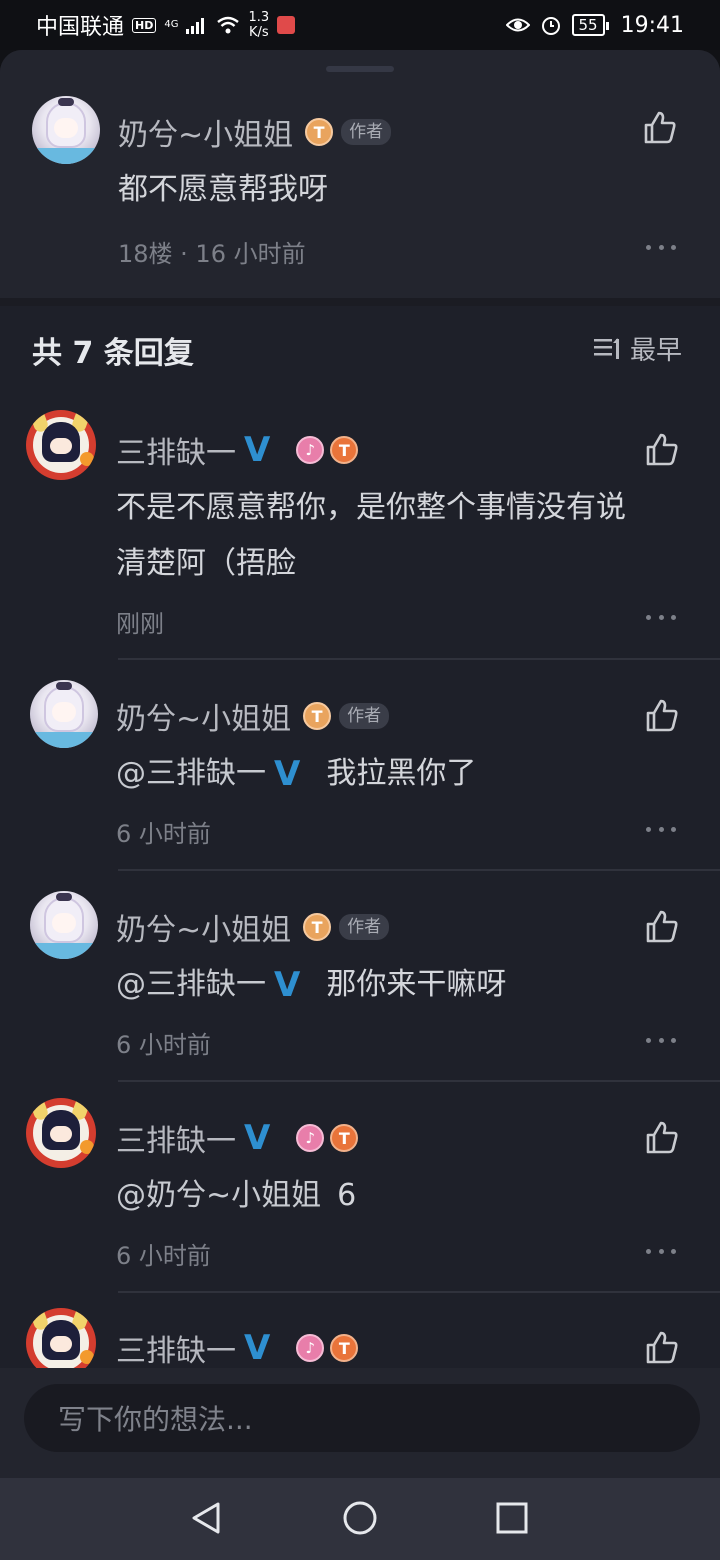 The image size is (720, 1560). I want to click on net-speed: 1.3 K/s, so click(258, 25).